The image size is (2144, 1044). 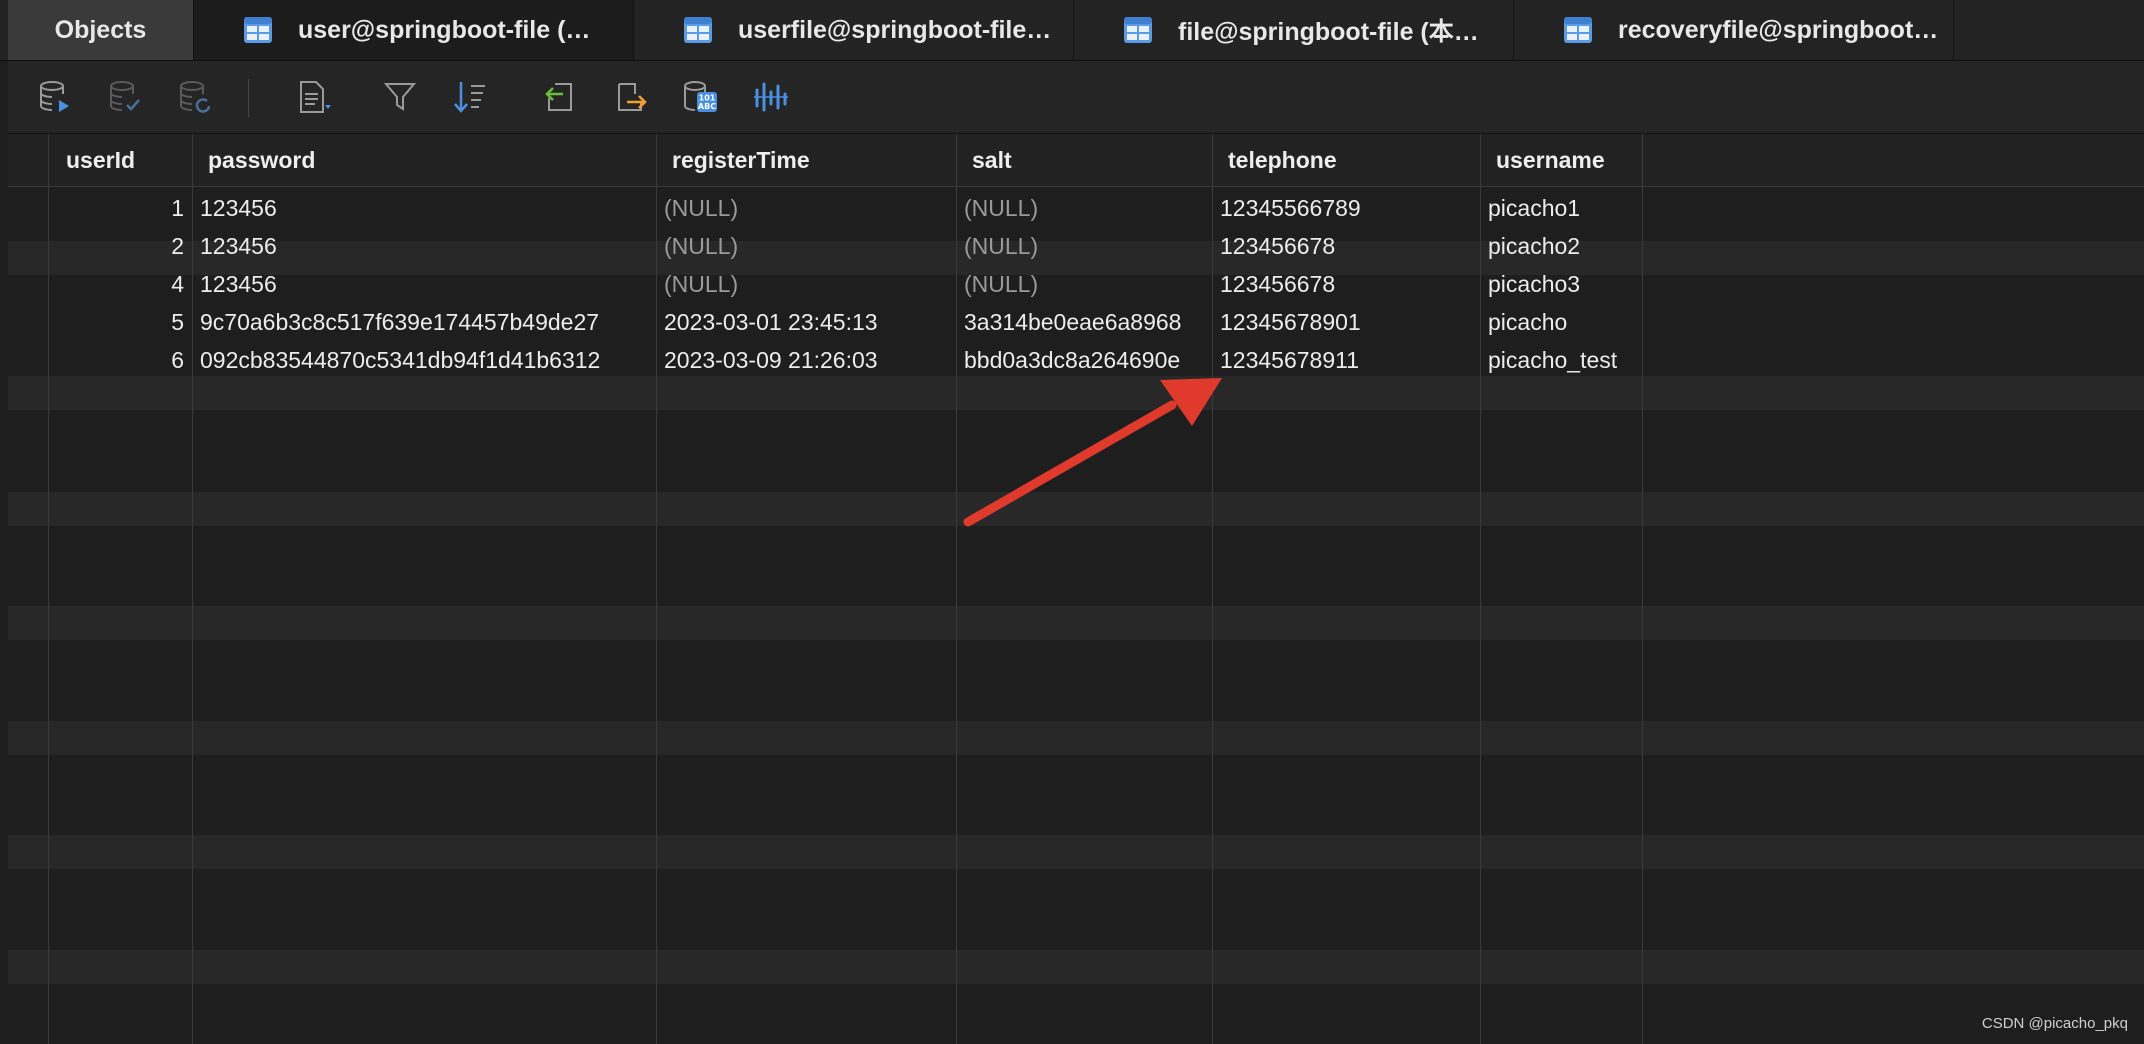 I want to click on column-header-password: password, so click(x=432, y=160).